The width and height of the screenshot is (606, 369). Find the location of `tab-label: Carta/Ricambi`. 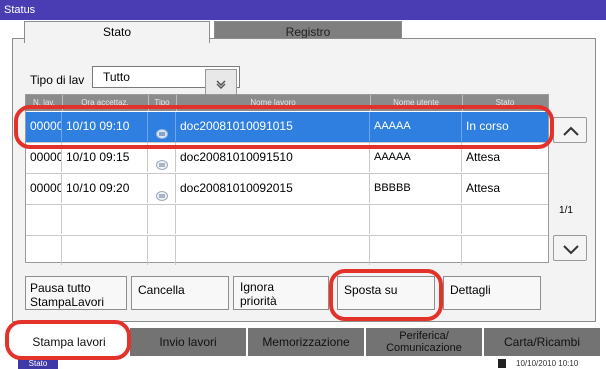

tab-label: Carta/Ricambi is located at coordinates (542, 342).